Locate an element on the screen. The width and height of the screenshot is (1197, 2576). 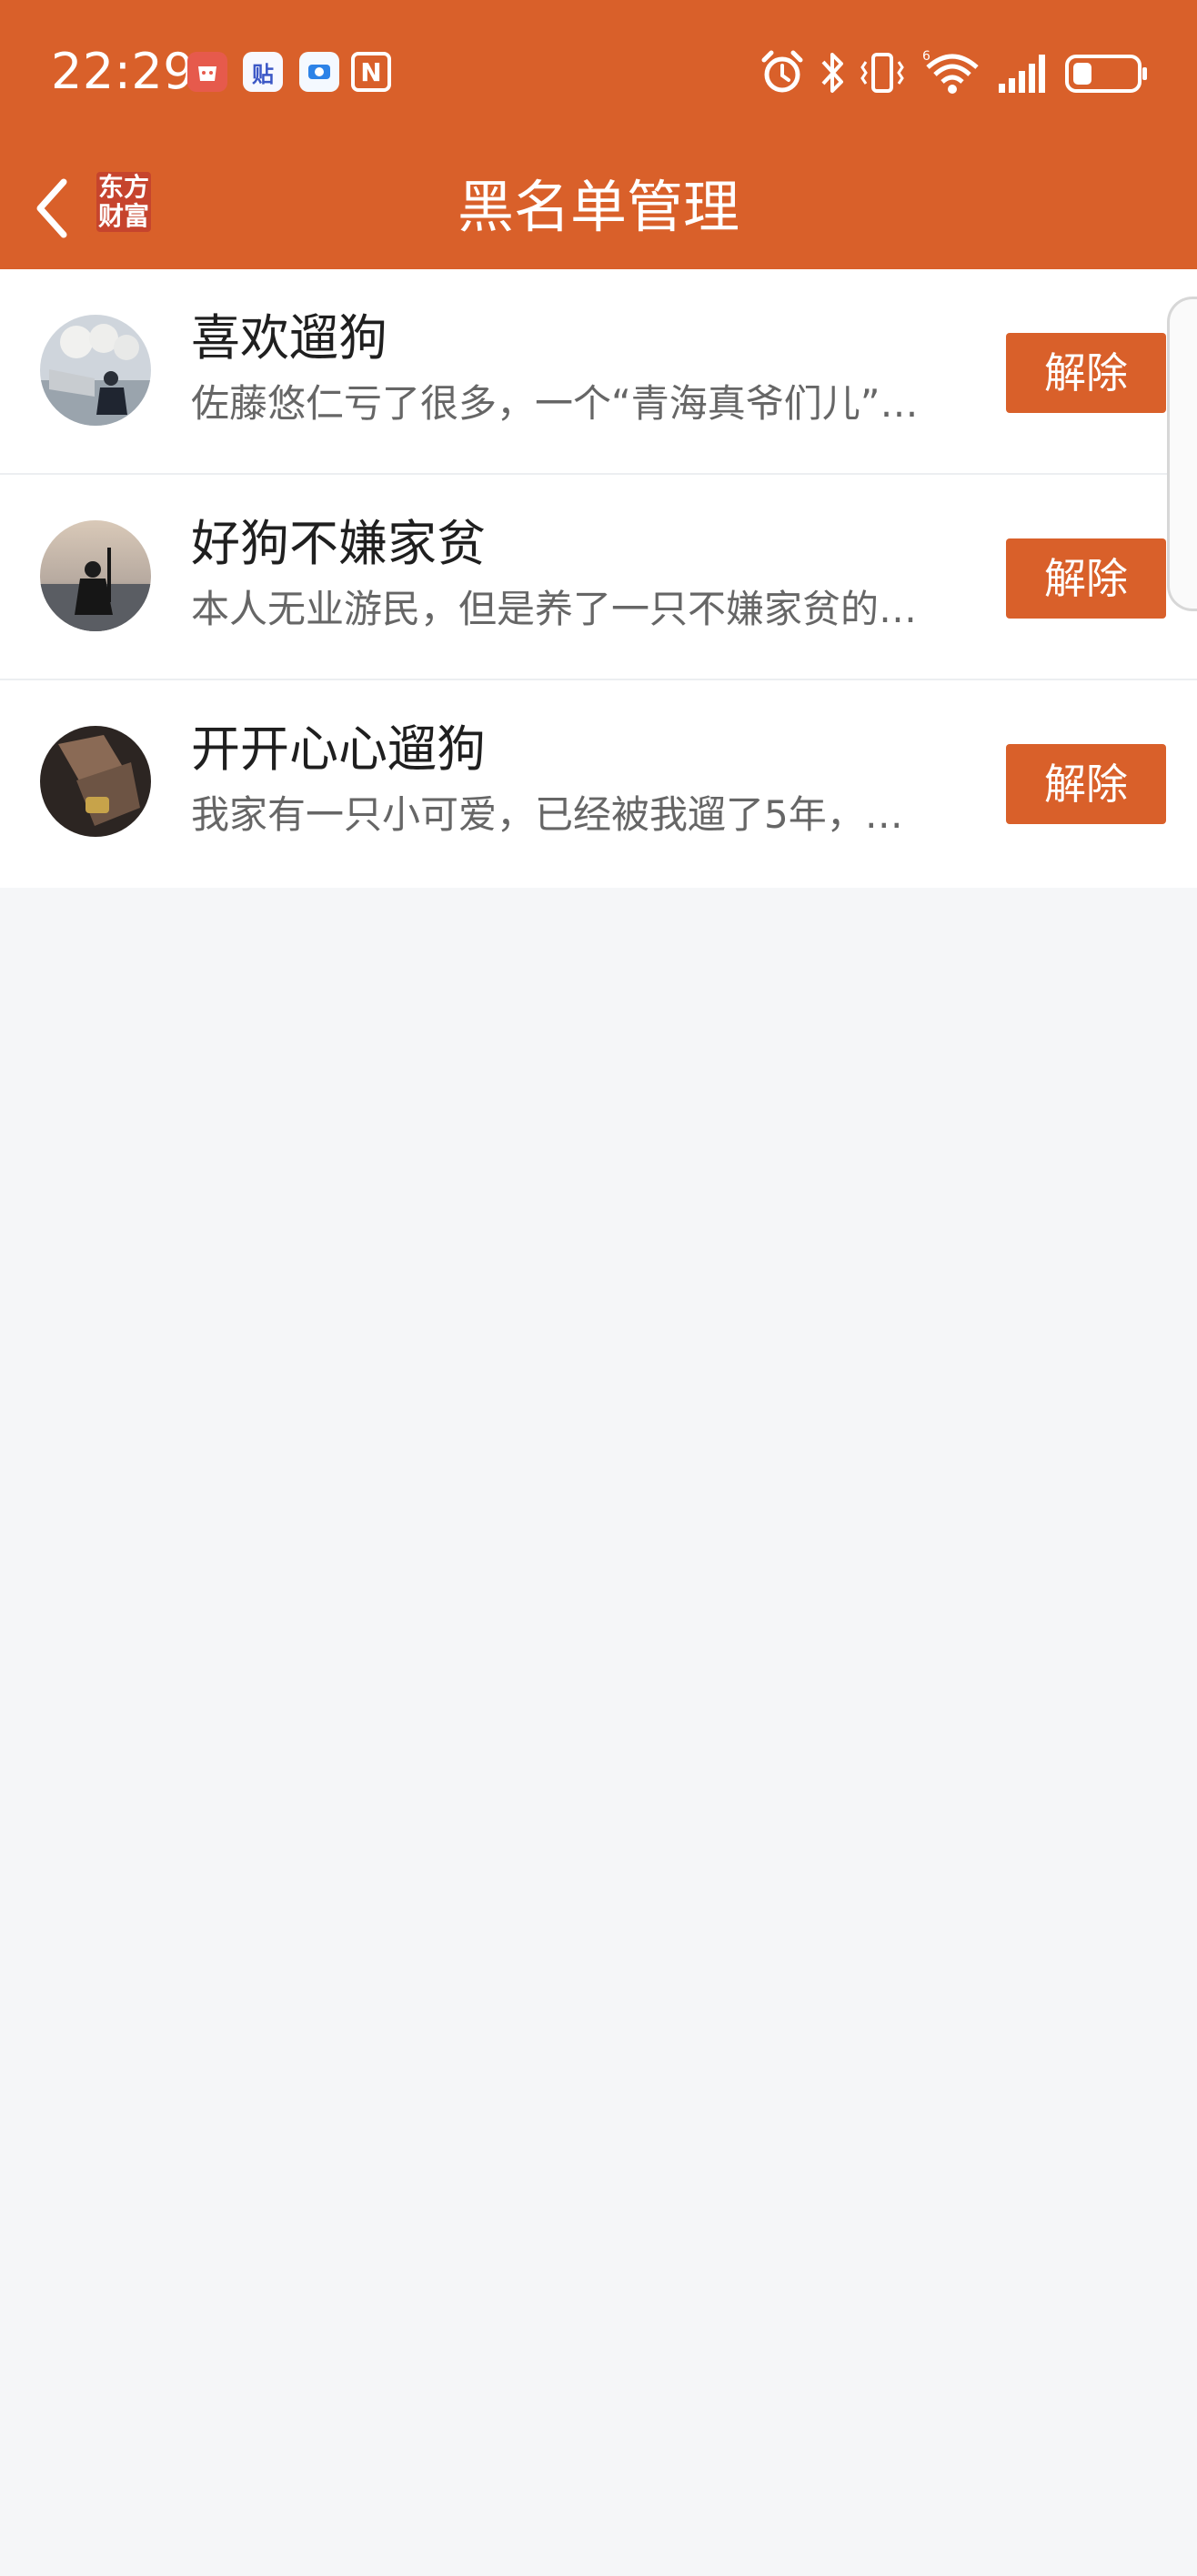
bluetooth-icon is located at coordinates (832, 73).